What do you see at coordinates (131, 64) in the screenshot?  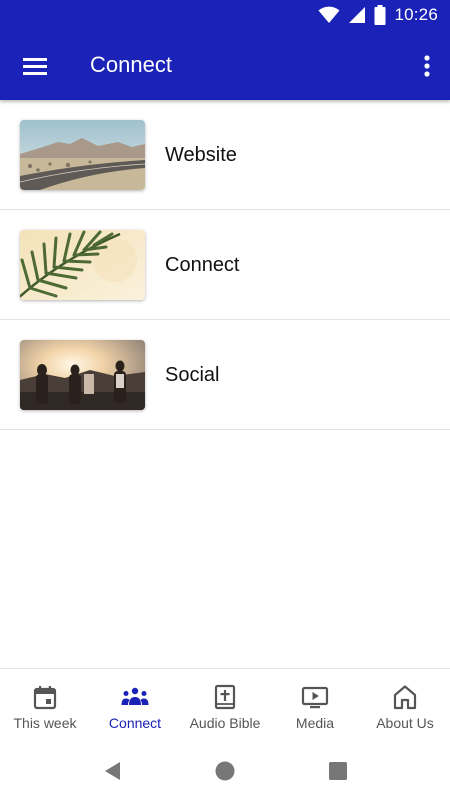 I see `page-title: Connect` at bounding box center [131, 64].